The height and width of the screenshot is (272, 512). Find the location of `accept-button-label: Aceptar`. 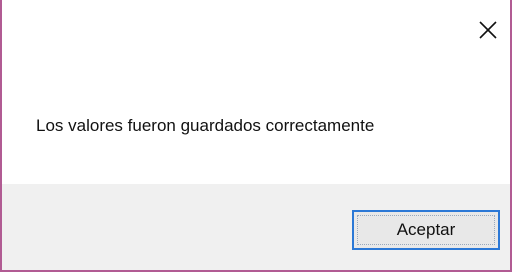

accept-button-label: Aceptar is located at coordinates (426, 229).